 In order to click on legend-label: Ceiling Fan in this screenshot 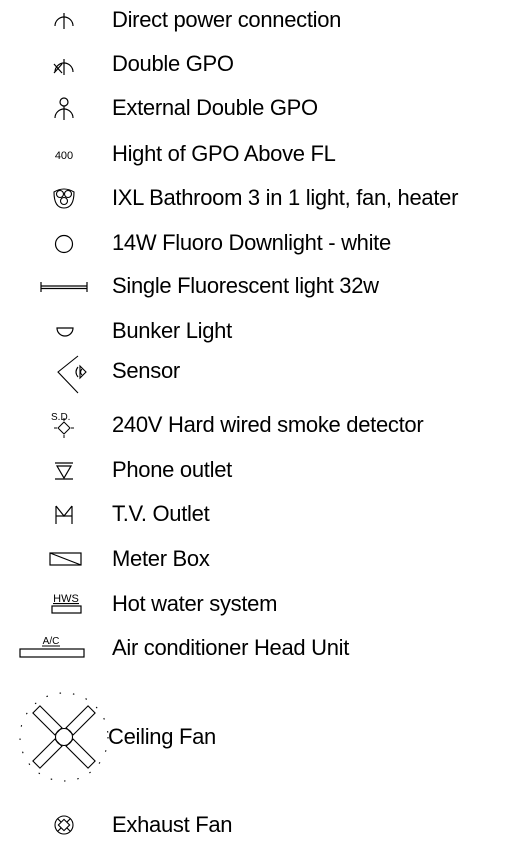, I will do `click(162, 736)`.